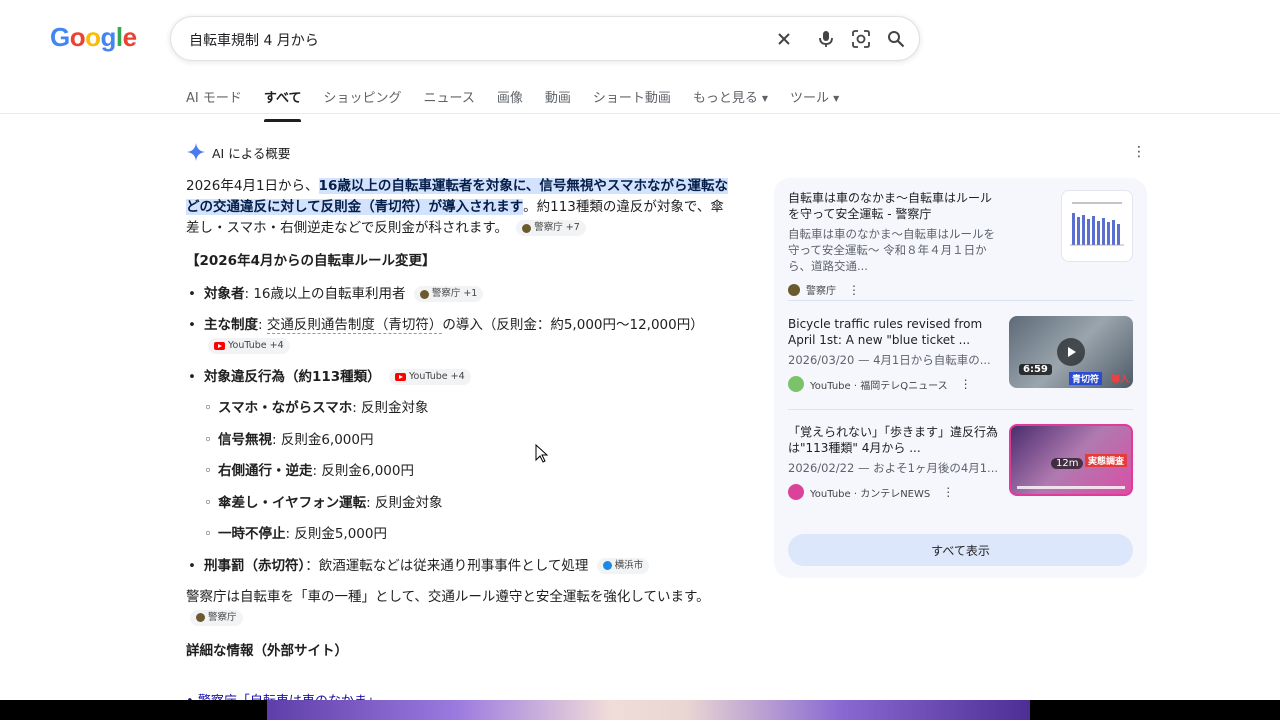 This screenshot has width=1280, height=720. Describe the element at coordinates (821, 291) in the screenshot. I see `card-source-label: 警察庁` at that location.